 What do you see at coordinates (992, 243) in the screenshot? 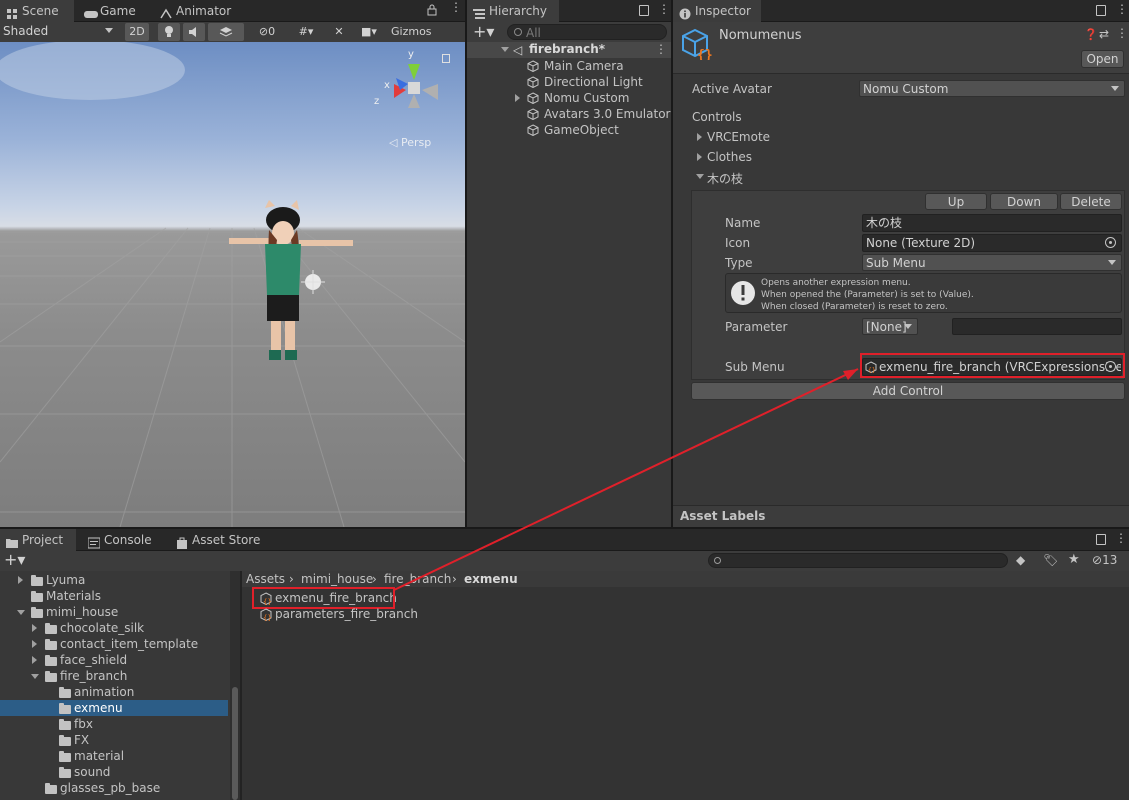
I see `icon-field: None (Texture 2D)` at bounding box center [992, 243].